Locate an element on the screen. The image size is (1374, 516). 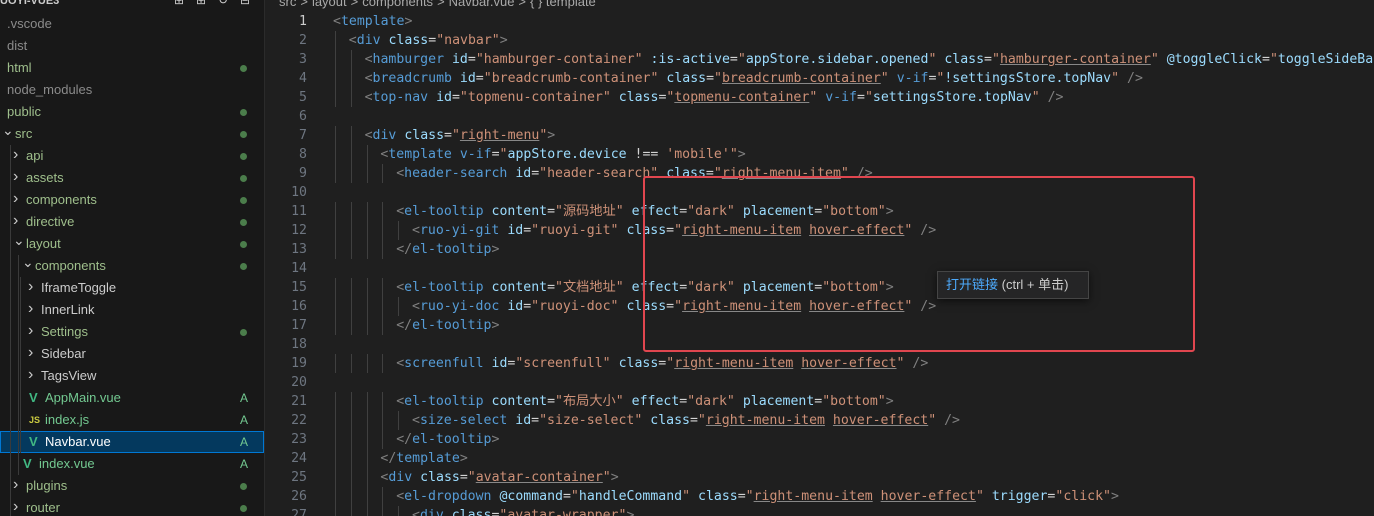
breadcrumb-item: layout is located at coordinates (329, 4).